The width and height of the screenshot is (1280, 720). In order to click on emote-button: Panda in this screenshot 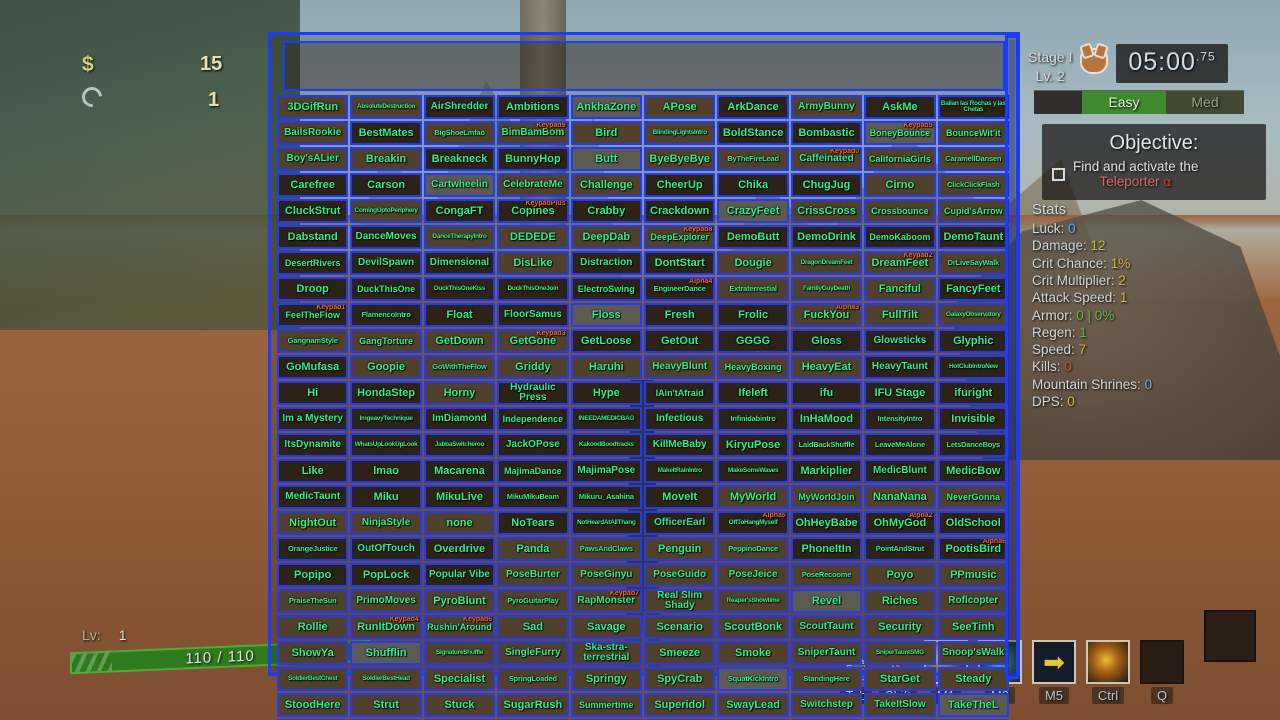, I will do `click(533, 549)`.